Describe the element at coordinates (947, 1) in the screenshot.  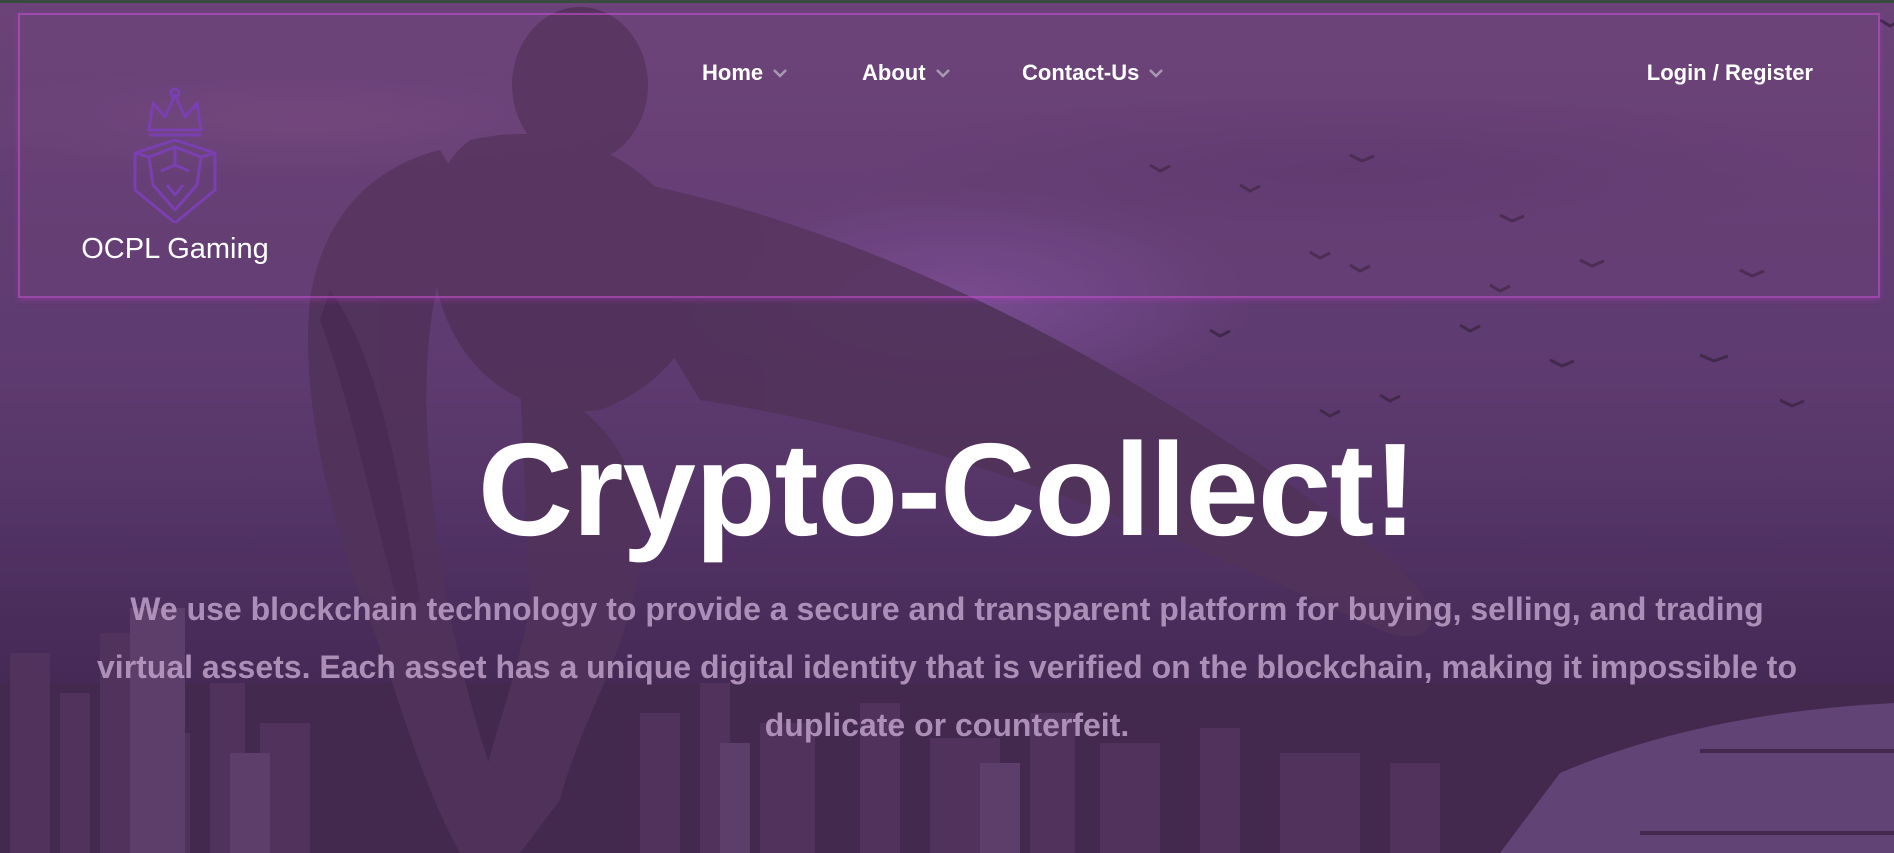
I see `top-border` at that location.